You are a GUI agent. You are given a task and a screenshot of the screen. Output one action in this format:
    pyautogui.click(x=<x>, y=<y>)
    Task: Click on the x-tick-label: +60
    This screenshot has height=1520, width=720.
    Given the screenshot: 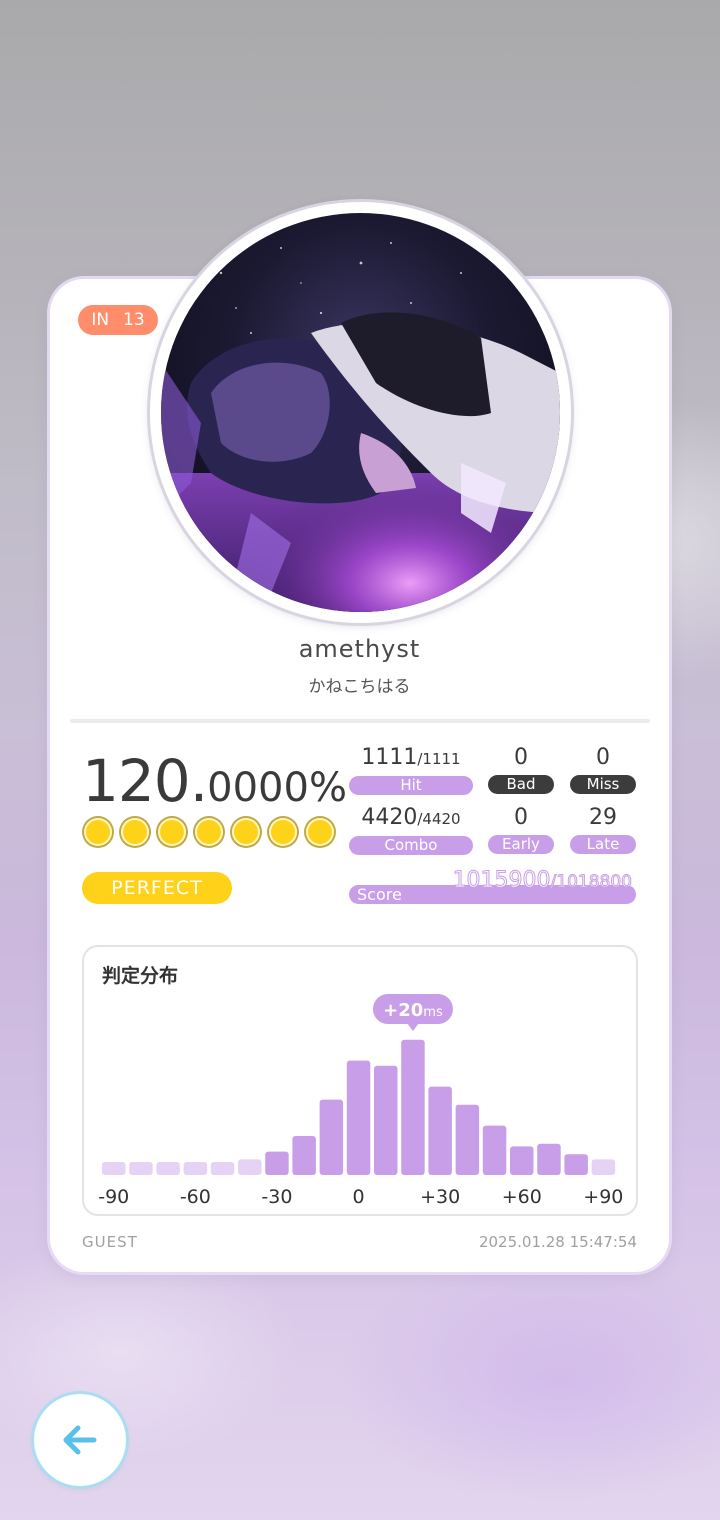 What is the action you would take?
    pyautogui.click(x=522, y=1197)
    